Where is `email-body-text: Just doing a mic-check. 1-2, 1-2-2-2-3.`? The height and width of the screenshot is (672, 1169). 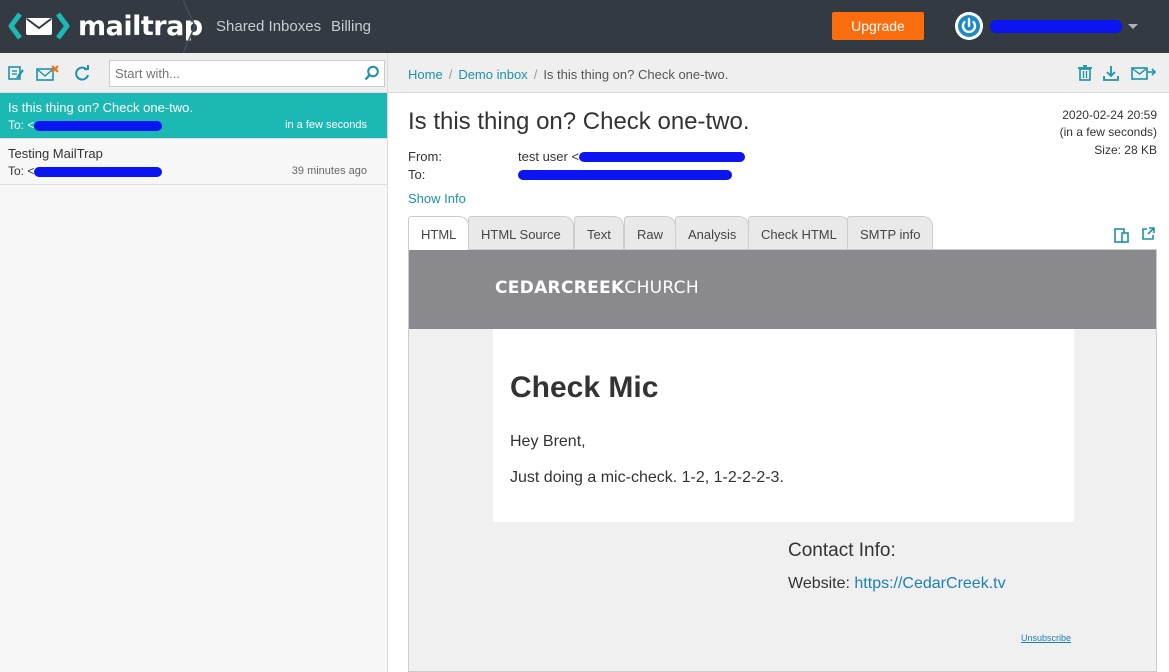
email-body-text: Just doing a mic-check. 1-2, 1-2-2-2-3. is located at coordinates (647, 477).